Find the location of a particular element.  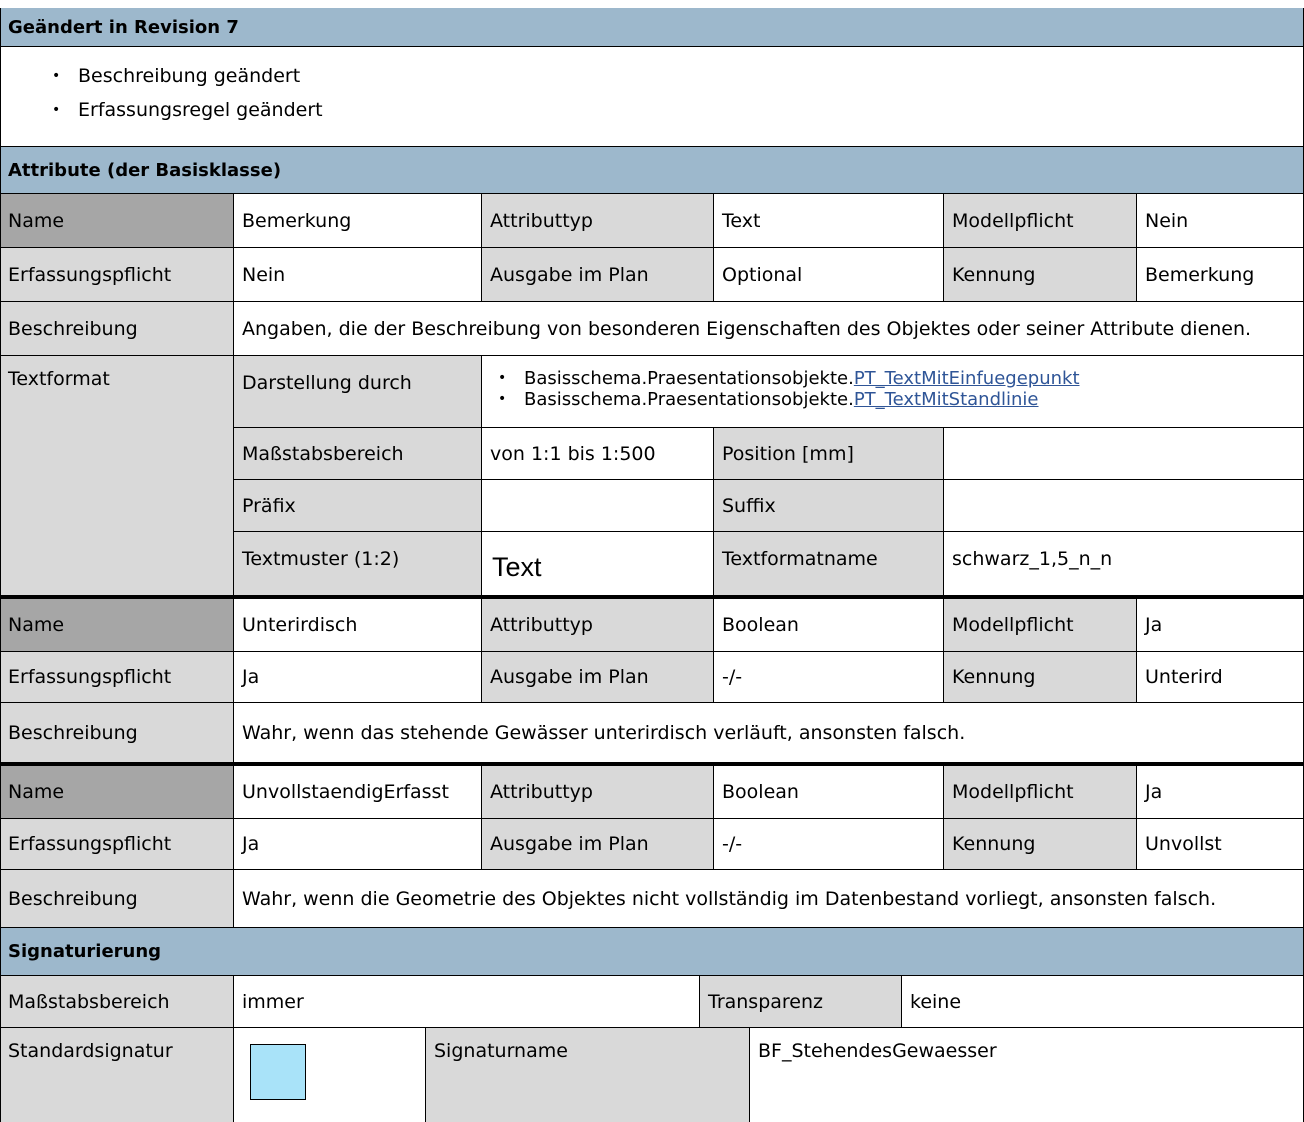

attributes-heading: Attribute (der Basisklasse) is located at coordinates (652, 170).